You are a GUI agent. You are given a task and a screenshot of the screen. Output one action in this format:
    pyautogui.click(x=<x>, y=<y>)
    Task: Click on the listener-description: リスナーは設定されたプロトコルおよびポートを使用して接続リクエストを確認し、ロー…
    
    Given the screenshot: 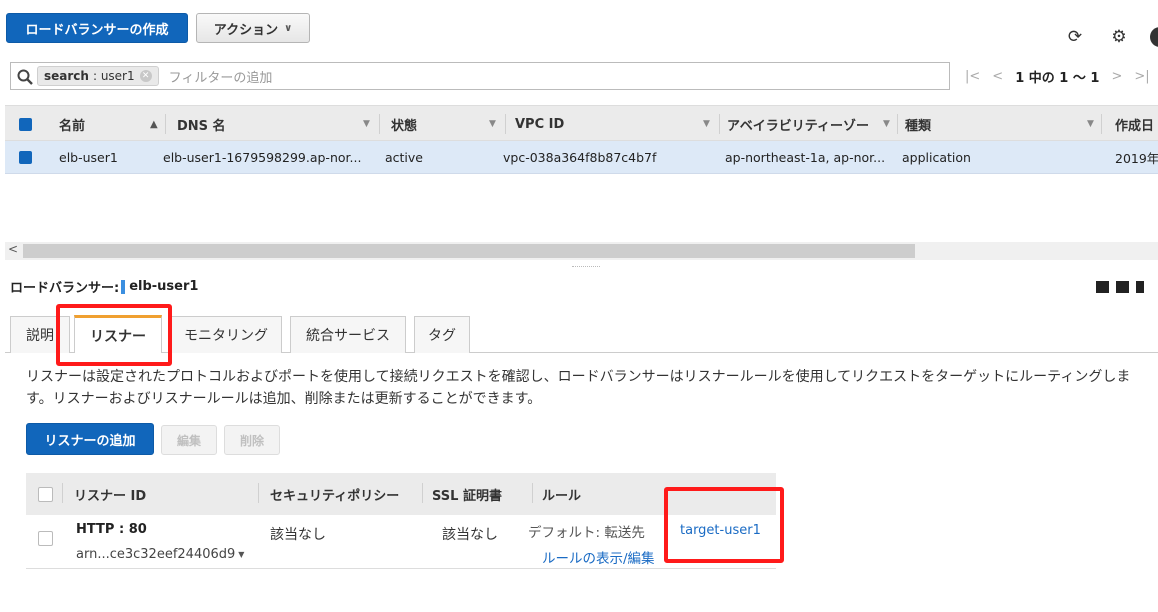 What is the action you would take?
    pyautogui.click(x=578, y=388)
    